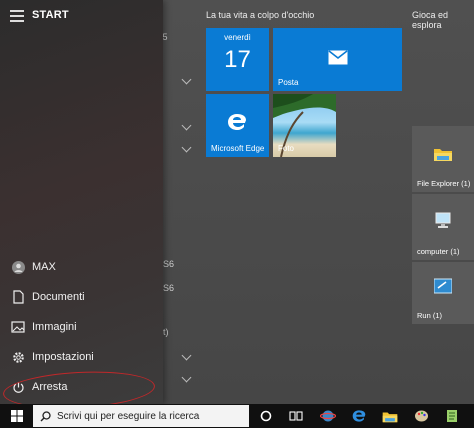  Describe the element at coordinates (81, 267) in the screenshot. I see `user-account-button: MAX` at that location.